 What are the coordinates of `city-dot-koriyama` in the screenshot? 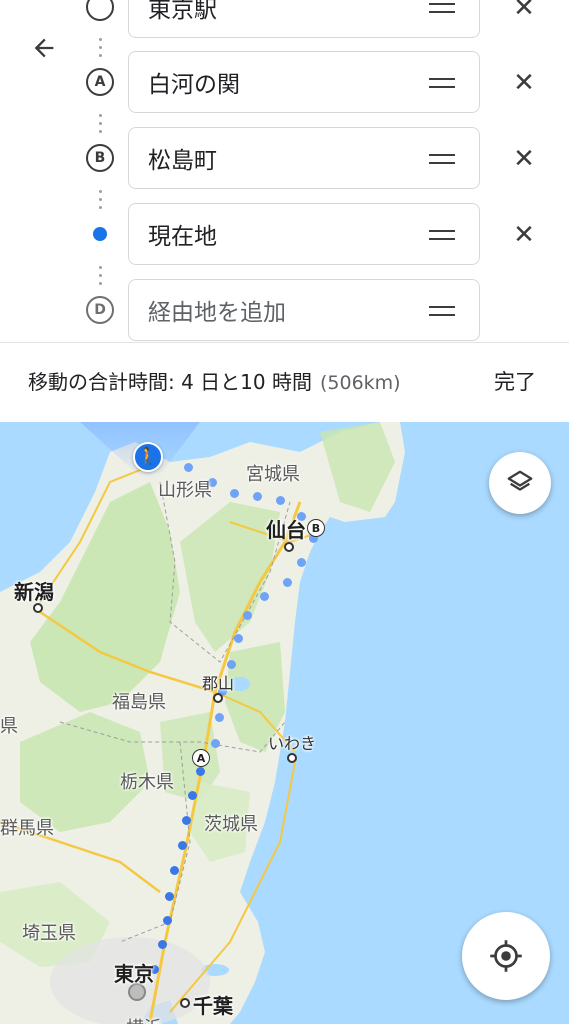 It's located at (218, 698).